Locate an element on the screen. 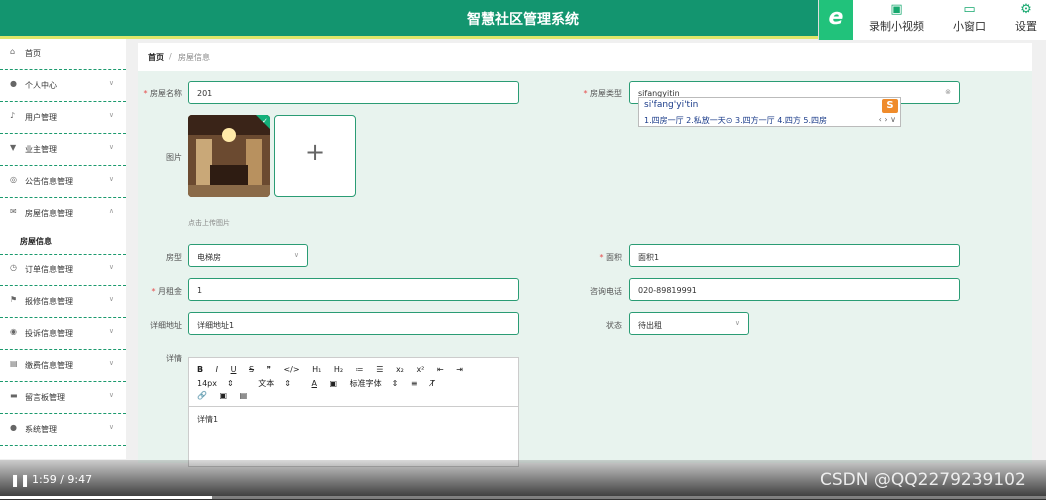  ime-page-nav: ‹ › ∨ is located at coordinates (887, 119).